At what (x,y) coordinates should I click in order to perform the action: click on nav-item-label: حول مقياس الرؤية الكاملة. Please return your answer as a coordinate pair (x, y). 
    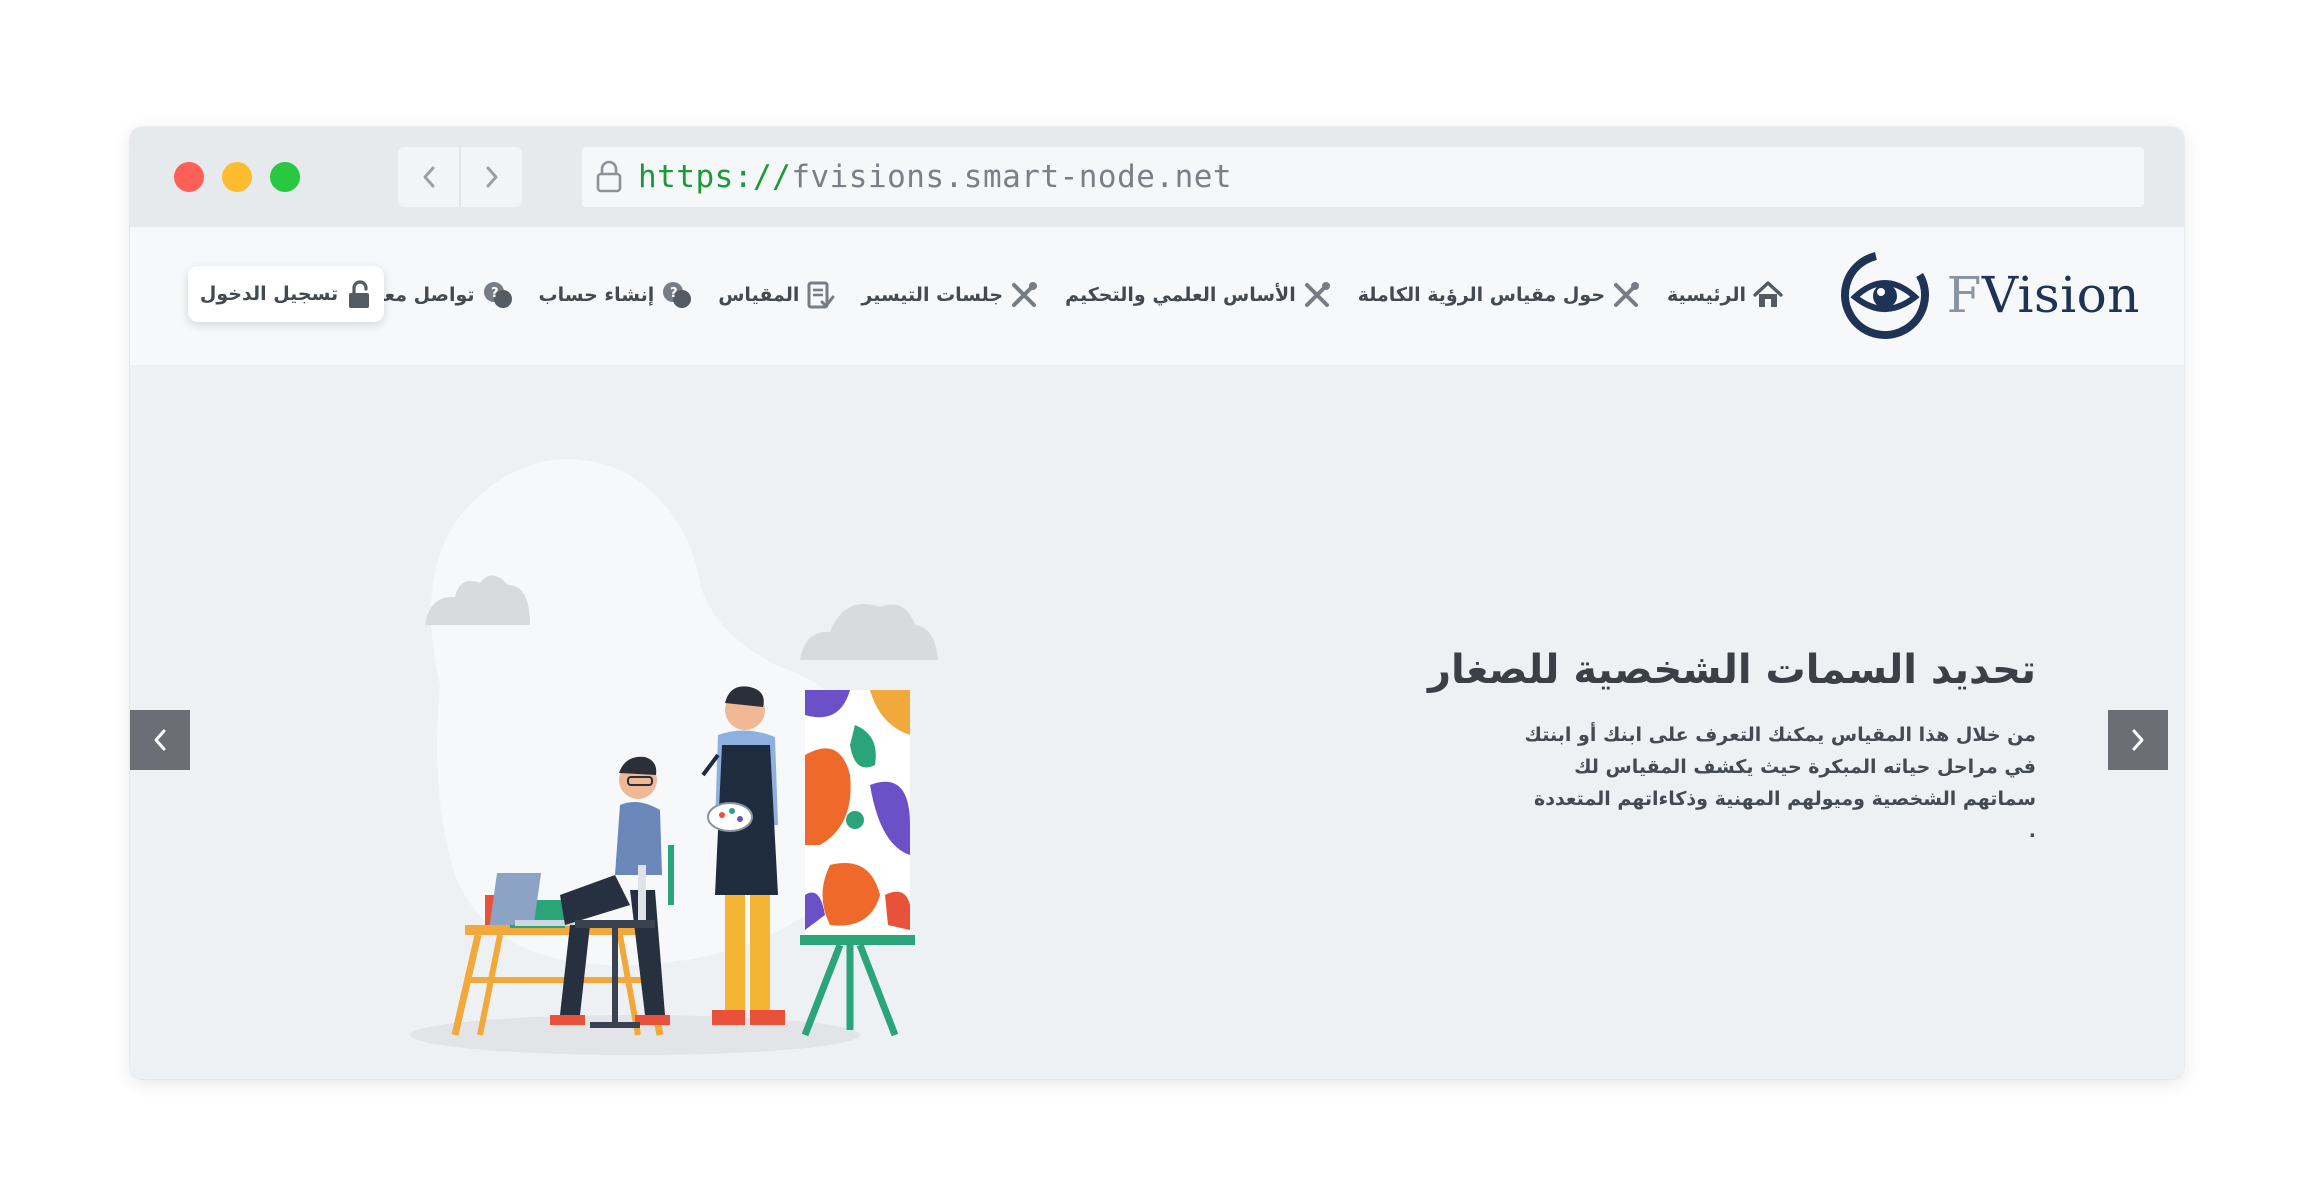
    Looking at the image, I should click on (1481, 295).